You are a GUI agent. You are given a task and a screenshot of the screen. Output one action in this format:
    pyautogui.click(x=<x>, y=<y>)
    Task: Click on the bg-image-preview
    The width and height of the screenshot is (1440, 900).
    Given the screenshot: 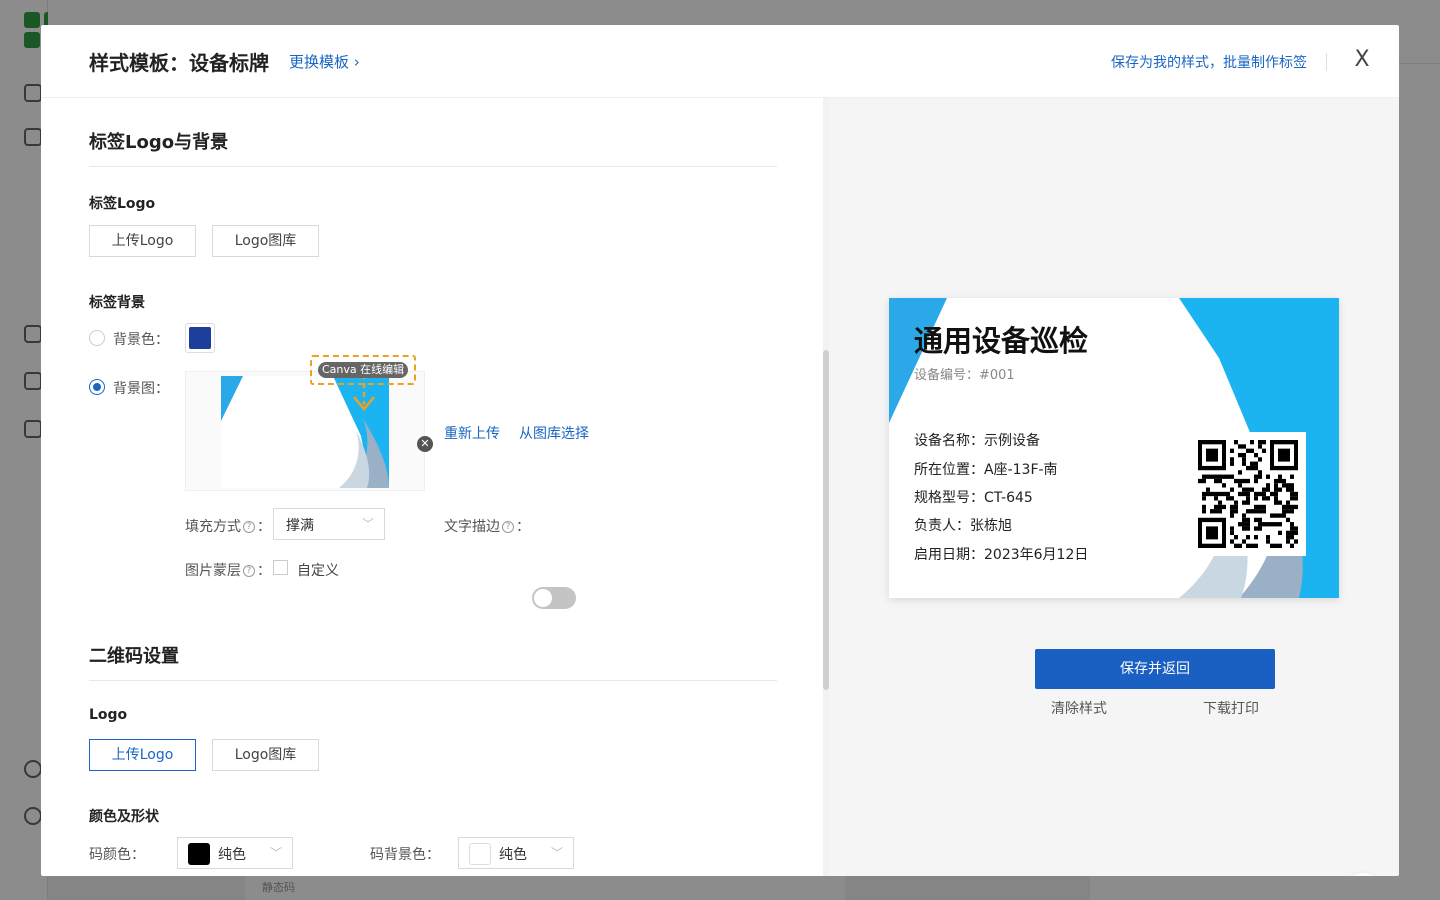 What is the action you would take?
    pyautogui.click(x=305, y=431)
    